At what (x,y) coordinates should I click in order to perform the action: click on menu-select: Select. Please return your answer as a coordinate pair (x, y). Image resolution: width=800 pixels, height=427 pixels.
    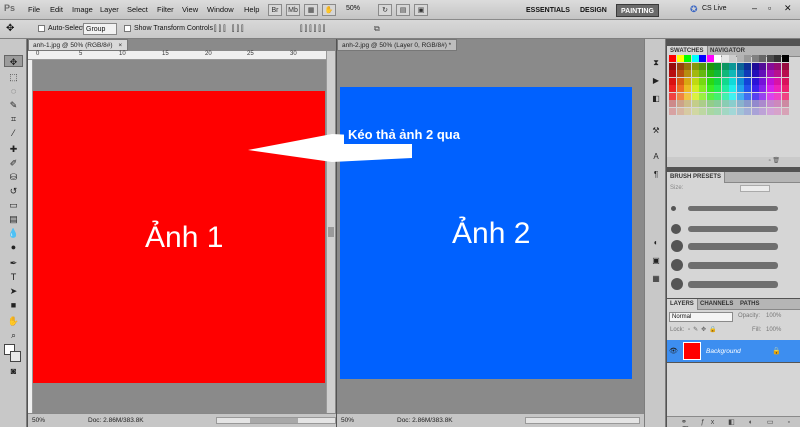
    Looking at the image, I should click on (137, 9).